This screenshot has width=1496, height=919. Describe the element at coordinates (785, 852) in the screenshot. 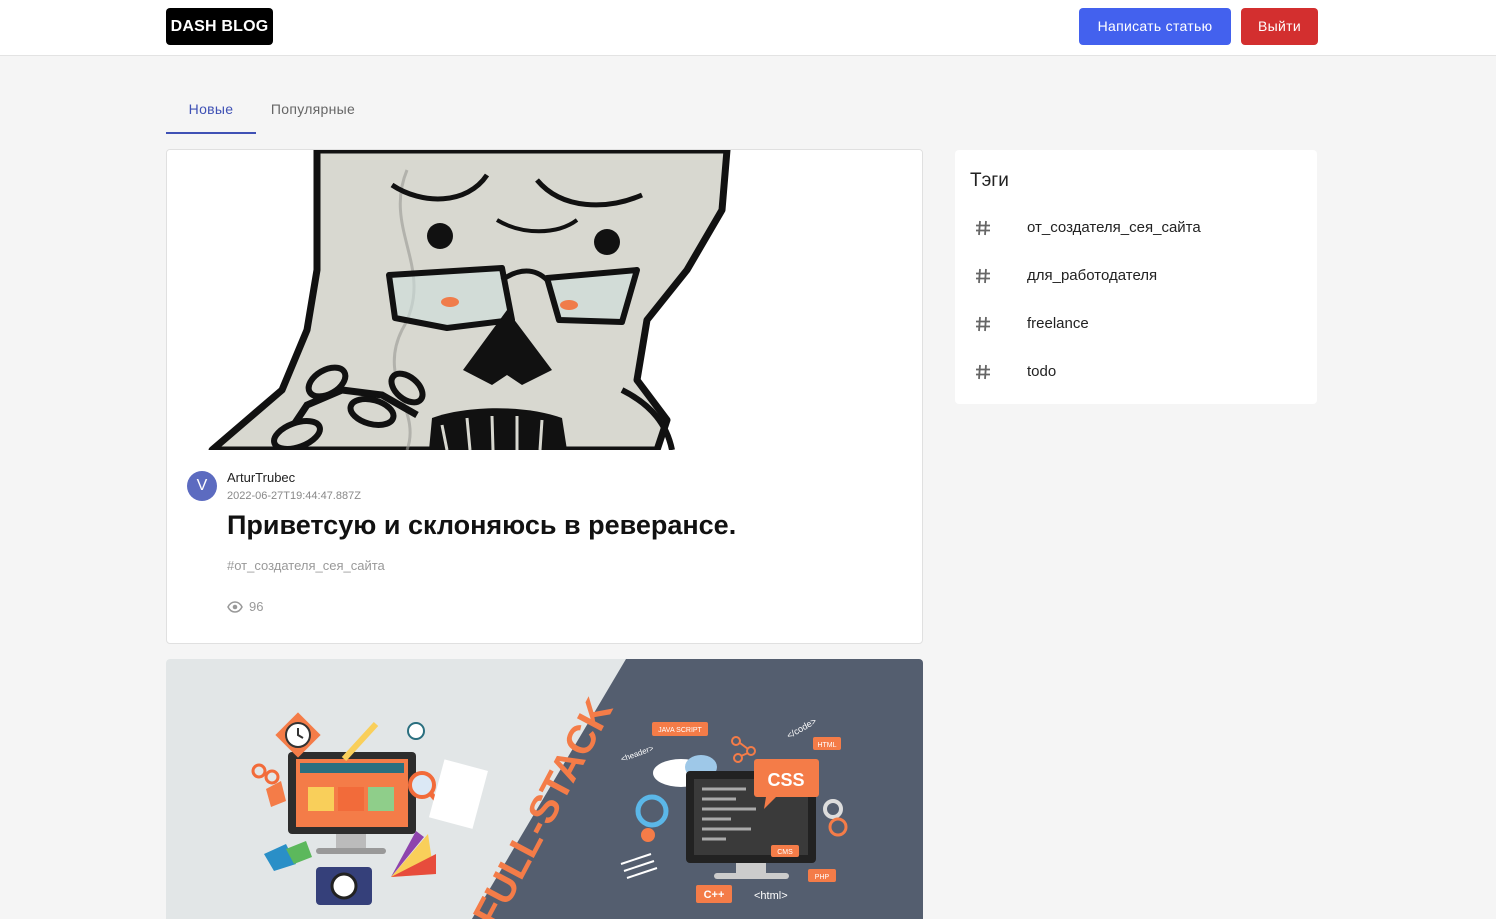

I see `banner-label-cms: CMS` at that location.